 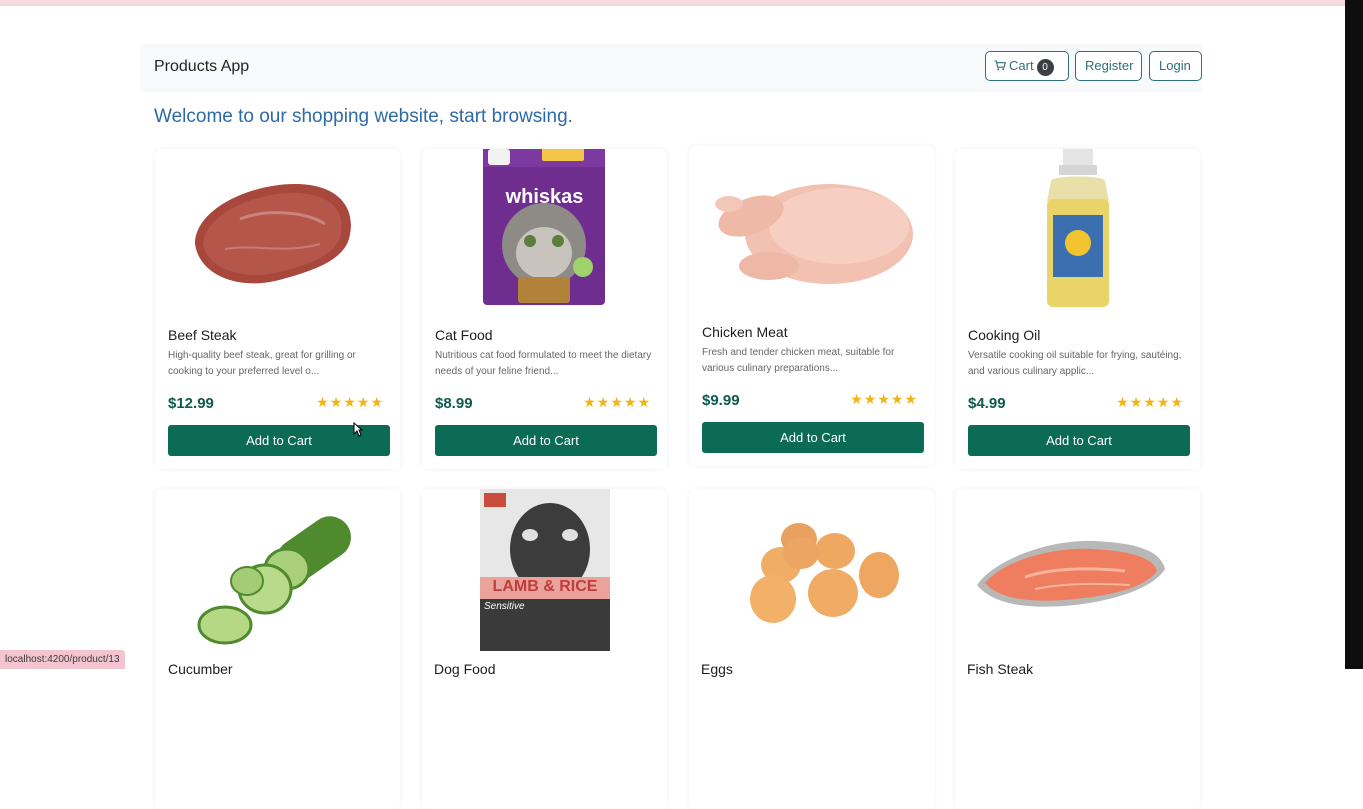 What do you see at coordinates (504, 606) in the screenshot?
I see `dog-food-sub-text: Sensitive` at bounding box center [504, 606].